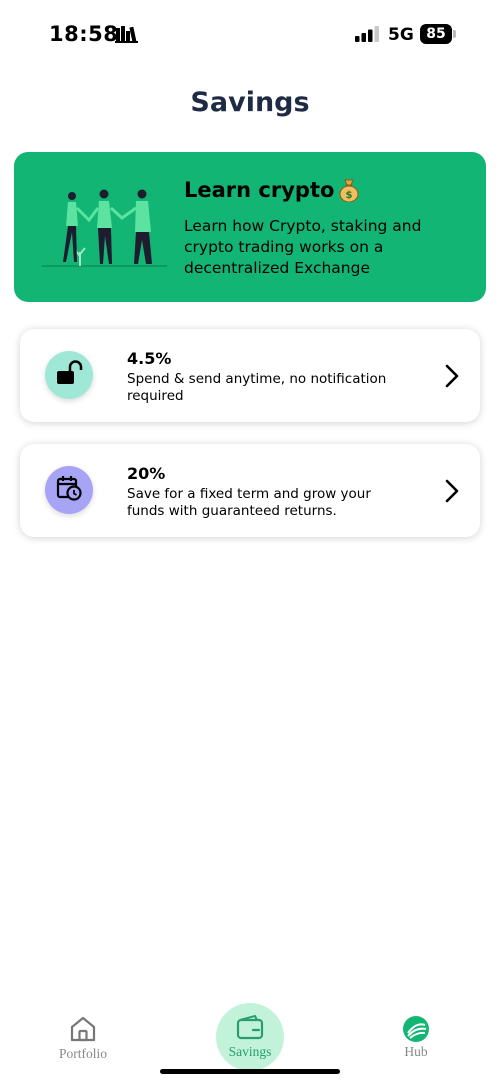  I want to click on wallet-icon, so click(250, 1029).